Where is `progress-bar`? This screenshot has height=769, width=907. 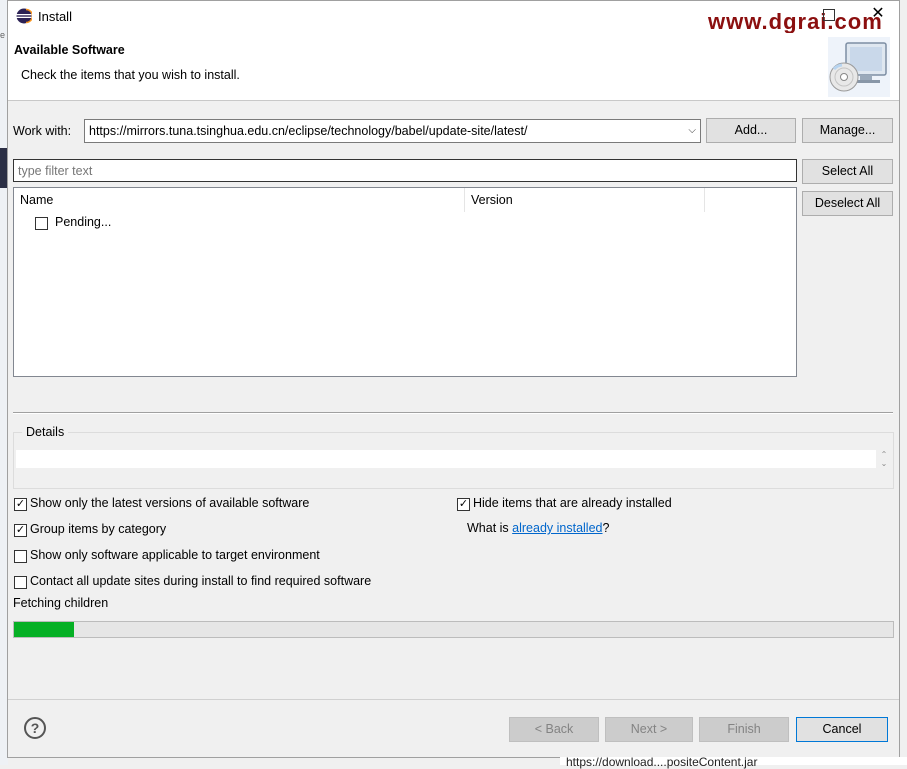
progress-bar is located at coordinates (453, 629).